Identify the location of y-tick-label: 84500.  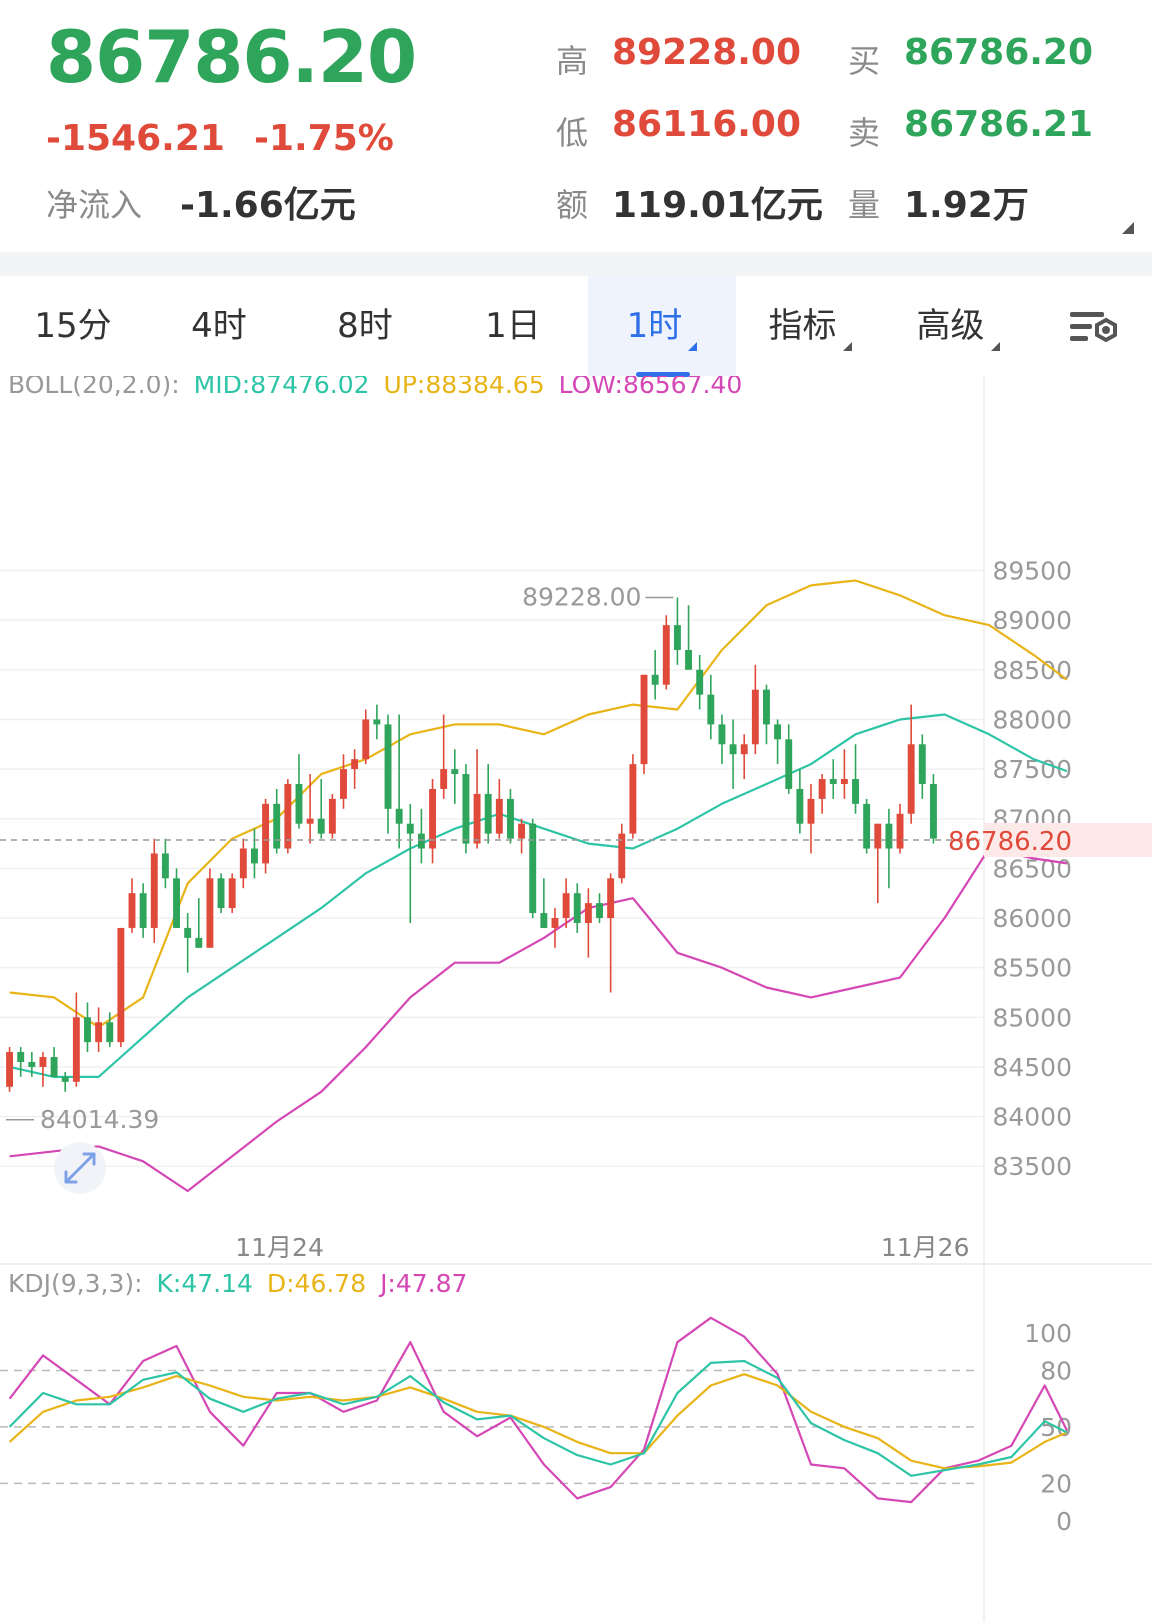
(1032, 1067).